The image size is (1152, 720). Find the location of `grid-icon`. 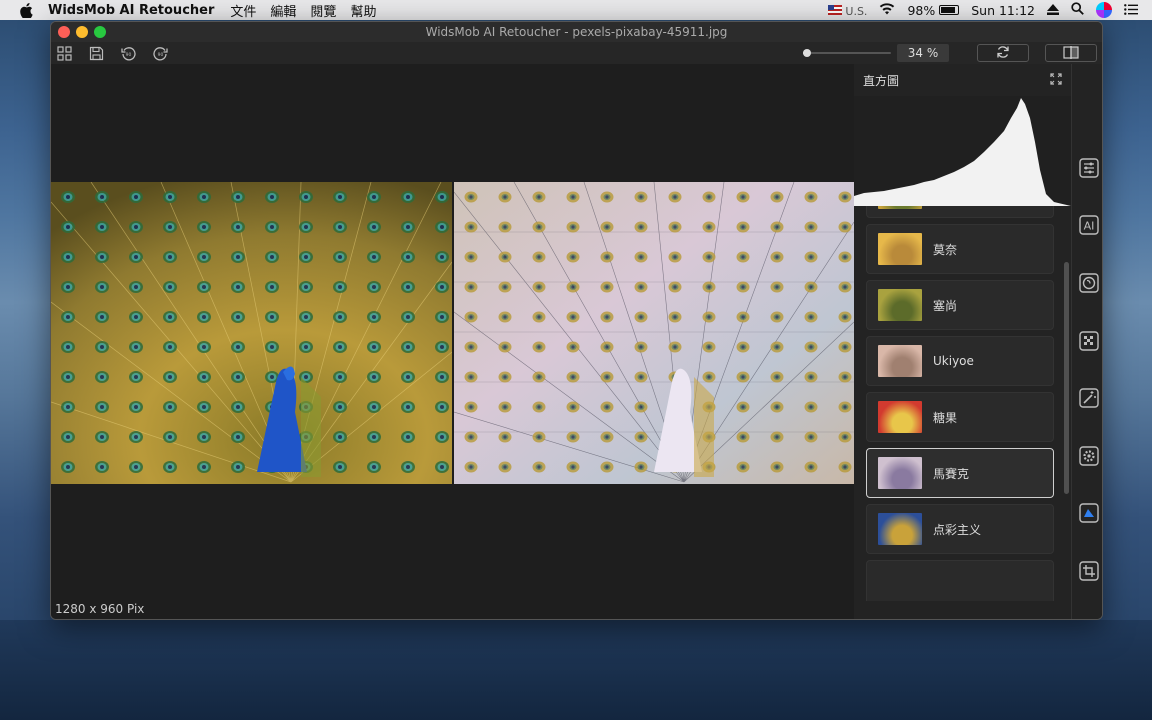

grid-icon is located at coordinates (64, 53).